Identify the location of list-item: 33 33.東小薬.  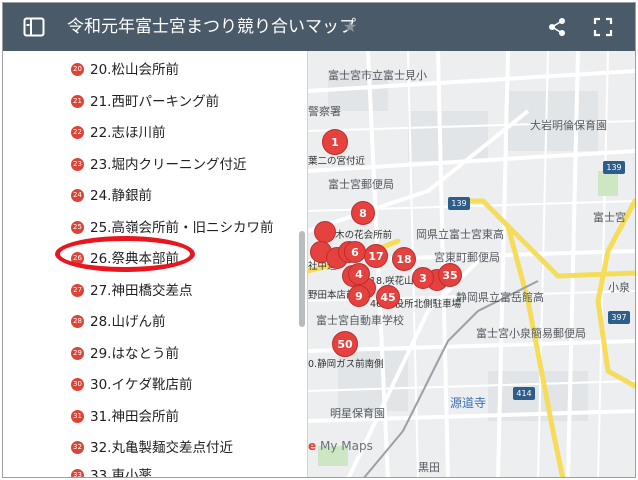
(150, 469).